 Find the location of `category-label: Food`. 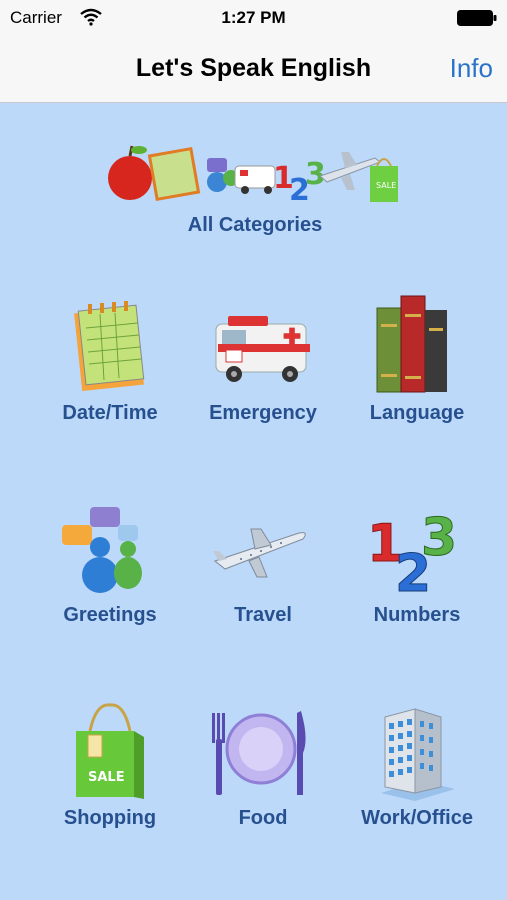

category-label: Food is located at coordinates (263, 818).